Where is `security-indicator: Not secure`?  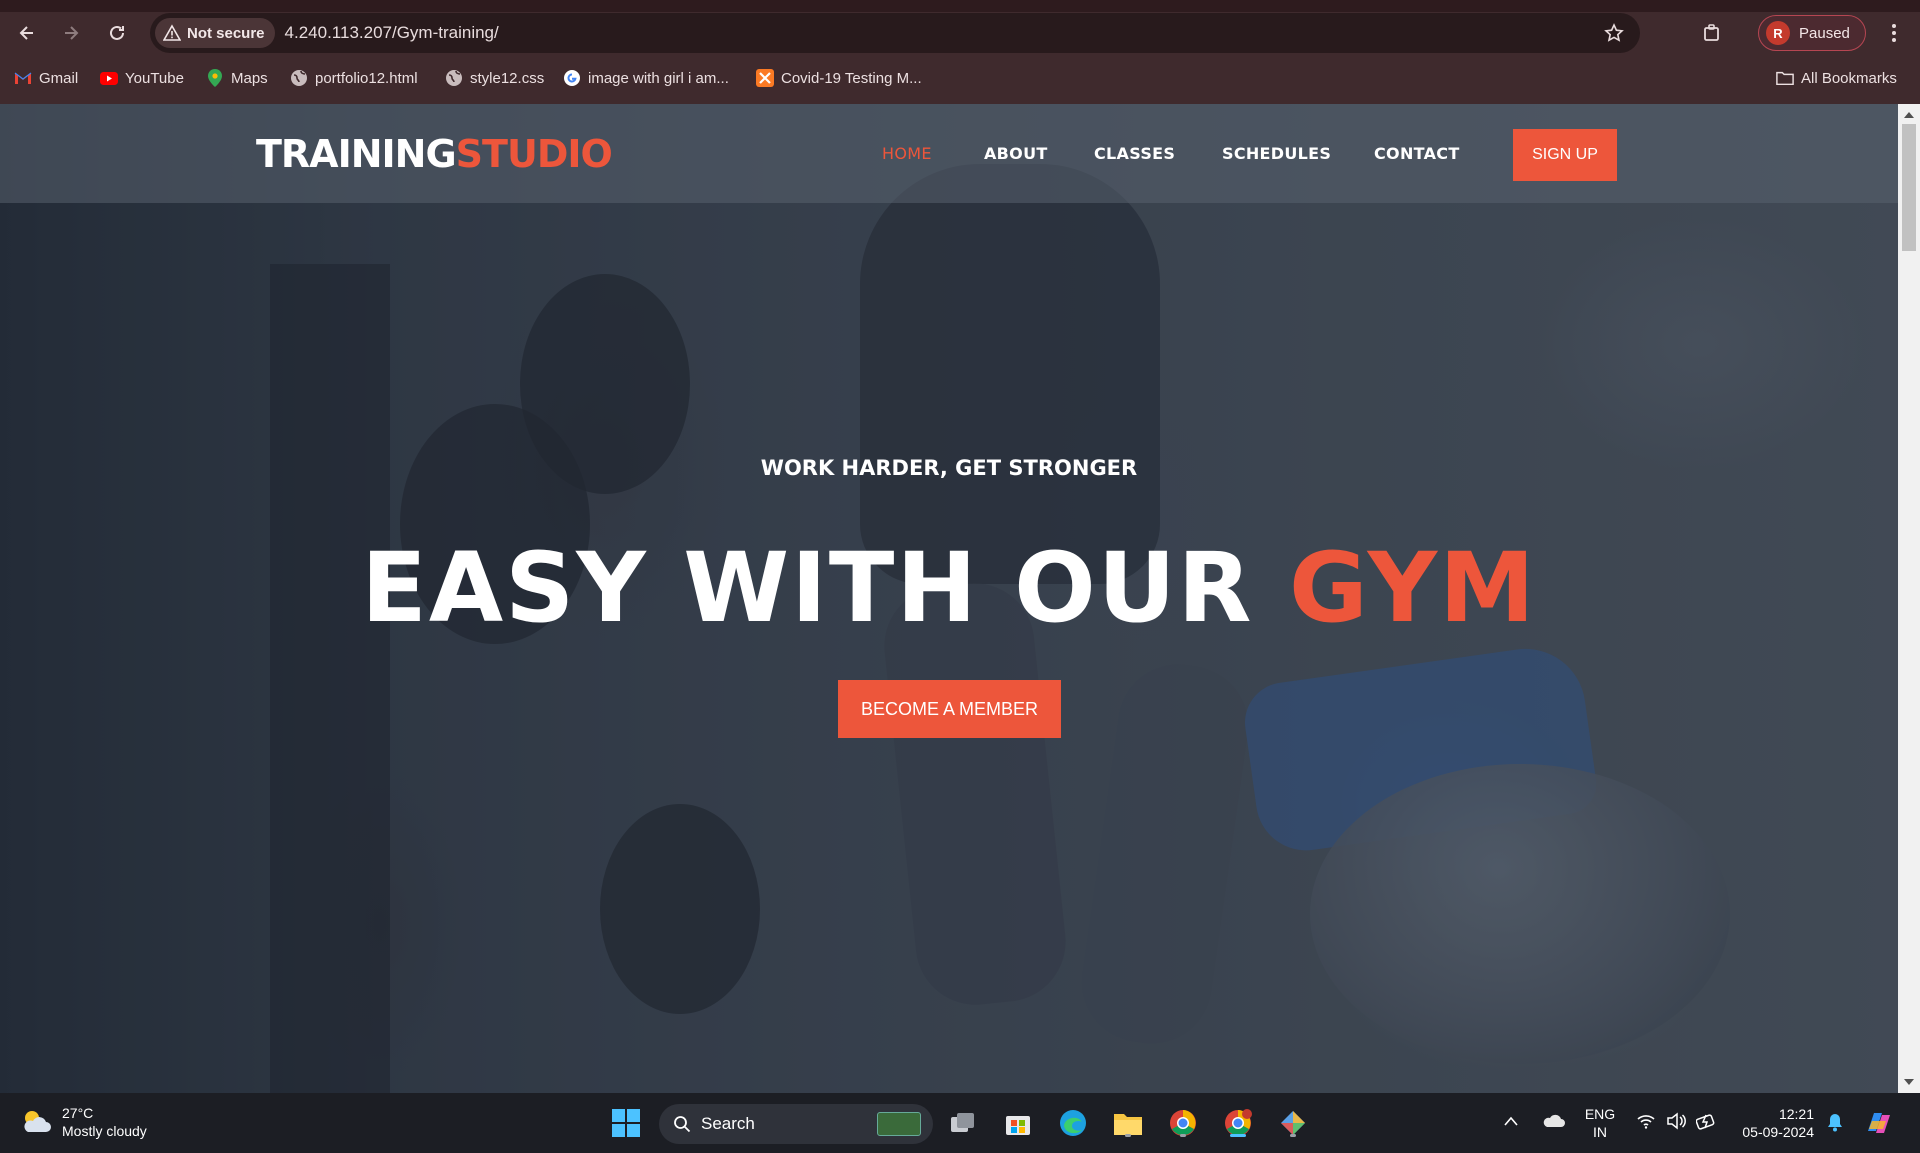 security-indicator: Not secure is located at coordinates (215, 33).